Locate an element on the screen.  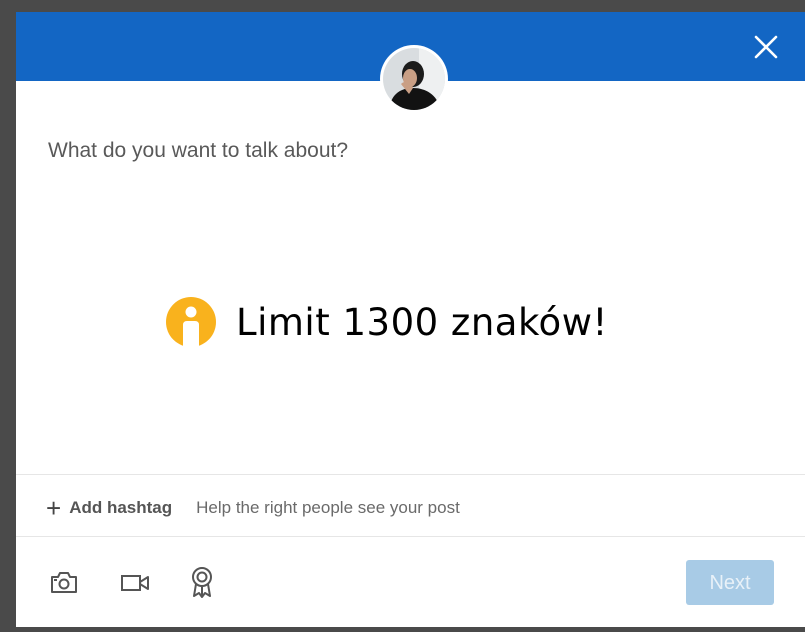
hashtag-hint: Help the right people see your post is located at coordinates (328, 507).